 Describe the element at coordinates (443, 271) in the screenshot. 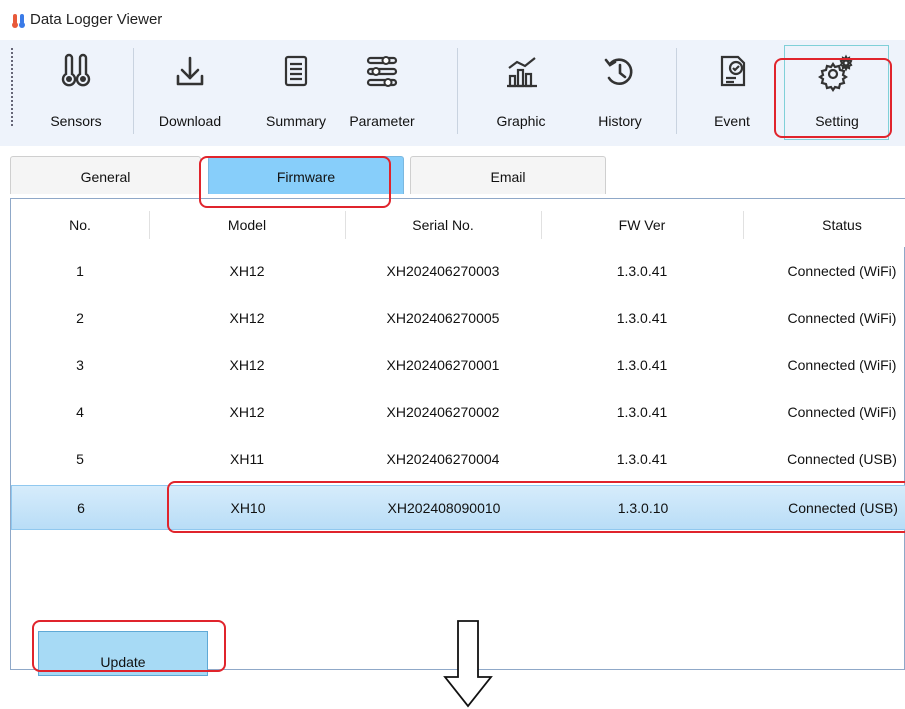

I see `cell-serial: XH202406270003` at that location.